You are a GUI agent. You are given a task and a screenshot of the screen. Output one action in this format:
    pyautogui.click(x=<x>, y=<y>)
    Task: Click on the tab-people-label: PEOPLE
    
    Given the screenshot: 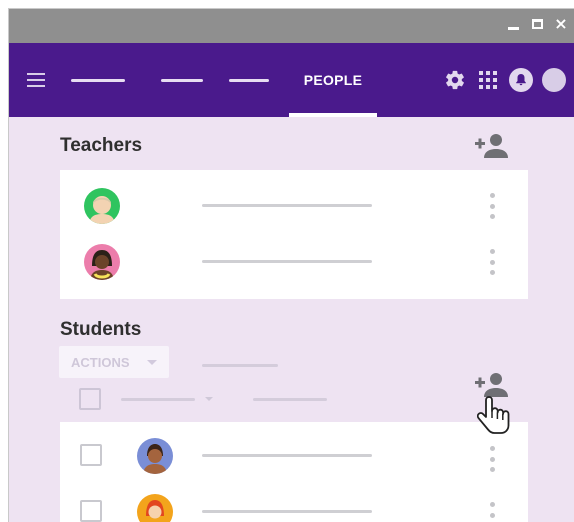 What is the action you would take?
    pyautogui.click(x=333, y=80)
    